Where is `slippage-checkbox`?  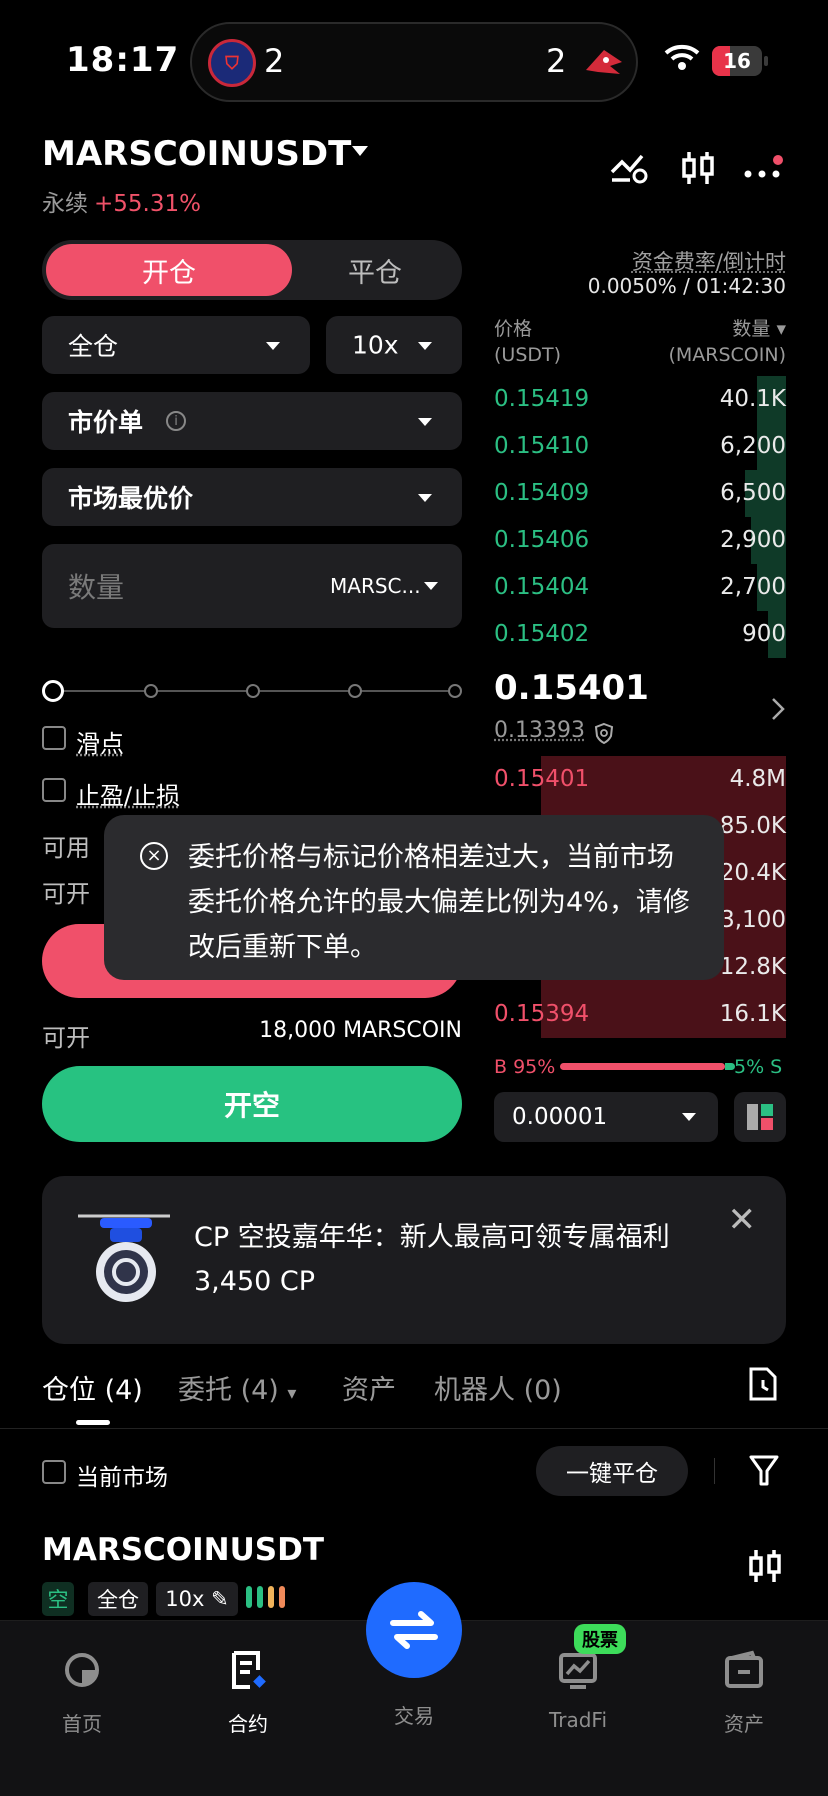
slippage-checkbox is located at coordinates (54, 738).